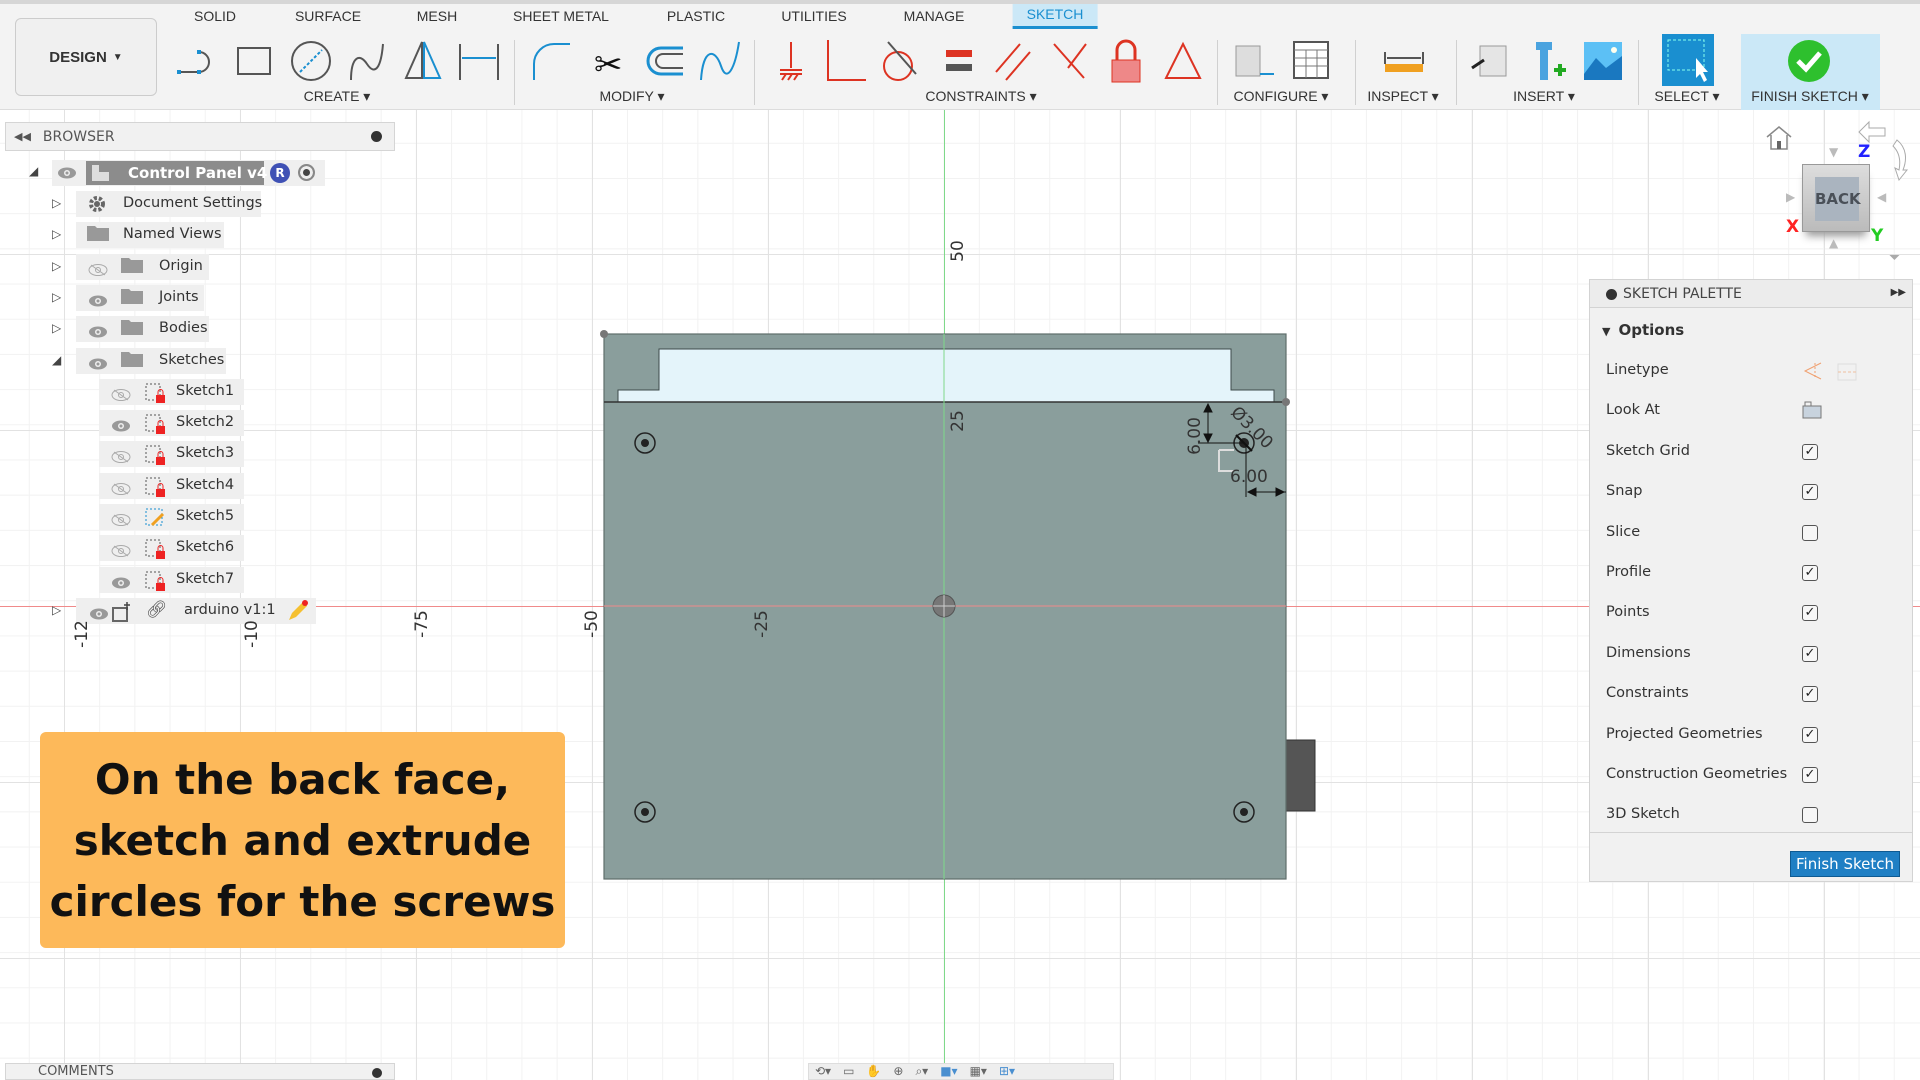 Image resolution: width=1920 pixels, height=1080 pixels. I want to click on parameters-icon, so click(1255, 61).